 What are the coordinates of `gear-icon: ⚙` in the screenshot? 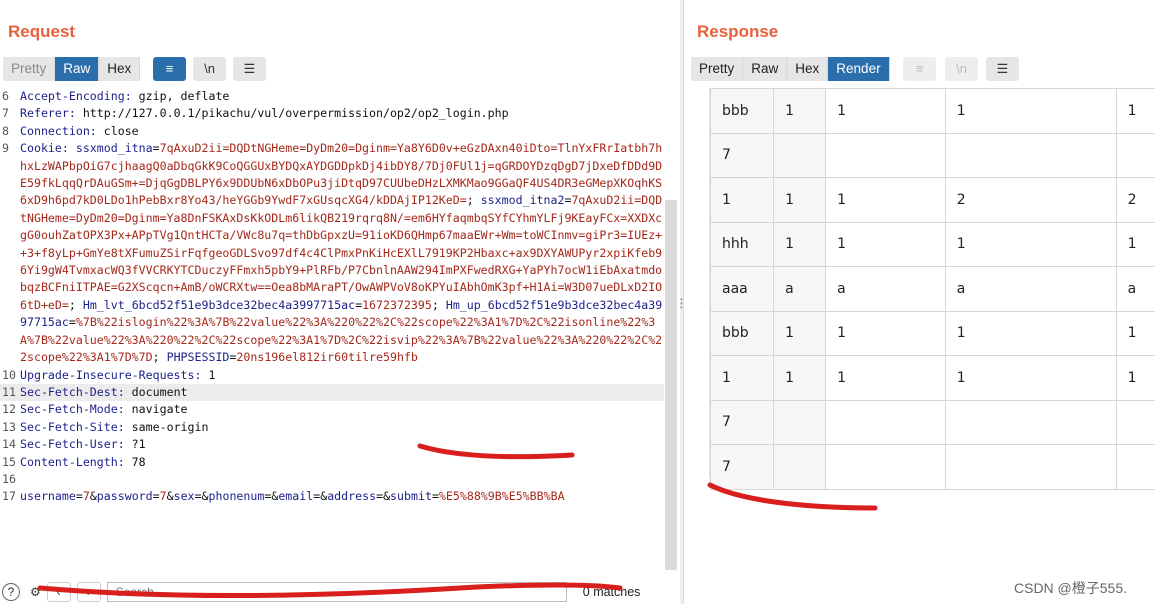 It's located at (35, 592).